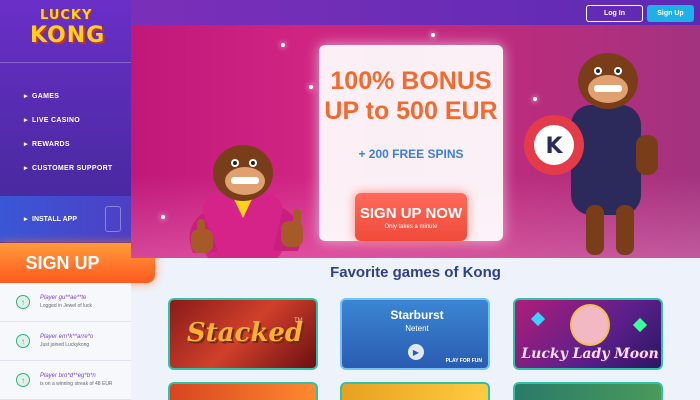 The width and height of the screenshot is (700, 400). Describe the element at coordinates (66, 15) in the screenshot. I see `logo-line1: LUCKY` at that location.